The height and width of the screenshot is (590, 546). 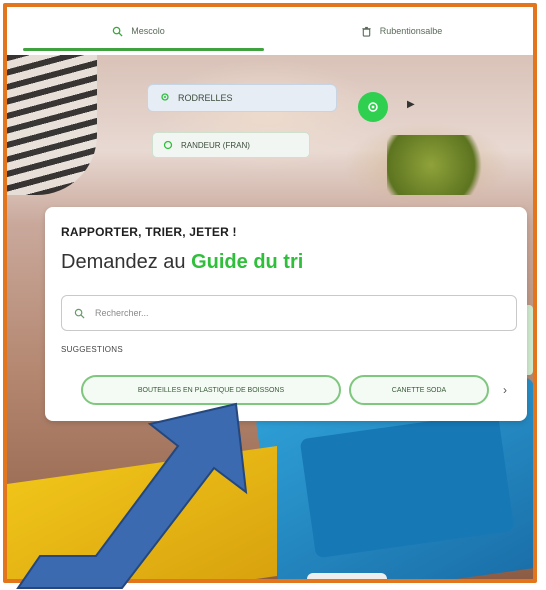 I want to click on tab-search: Mescolo, so click(x=138, y=31).